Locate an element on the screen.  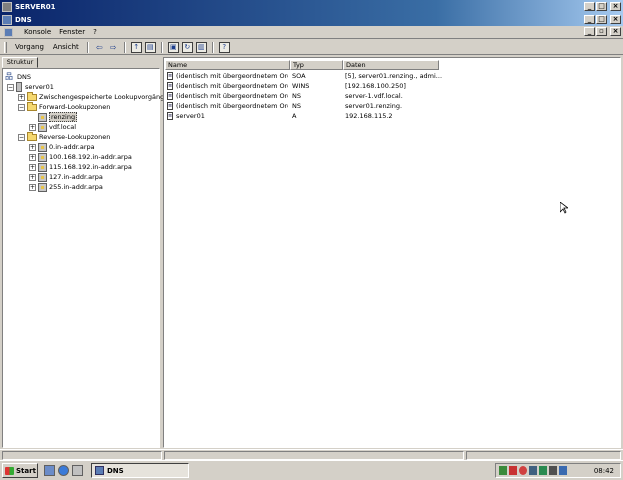
record-name: server01 is located at coordinates (190, 116).